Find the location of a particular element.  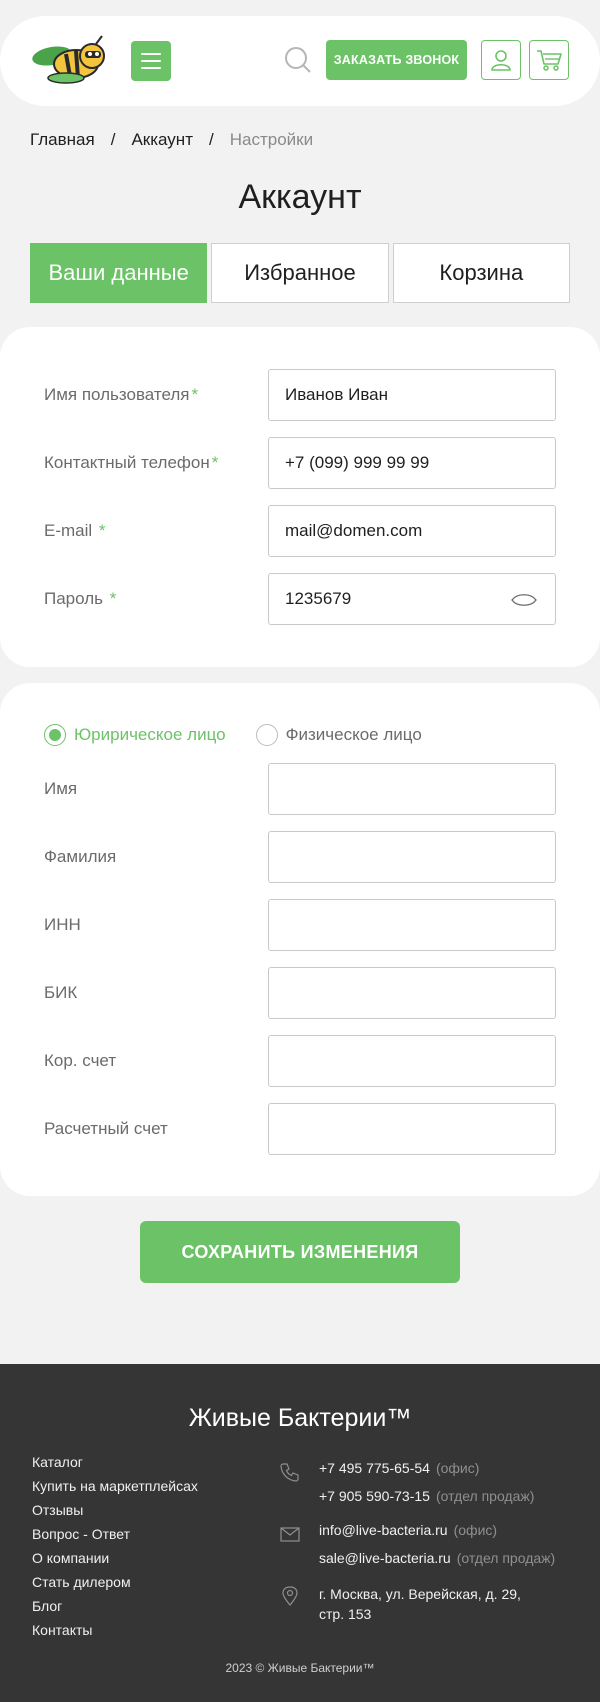

email-address: sale@live-bacteria.ru is located at coordinates (385, 1558).